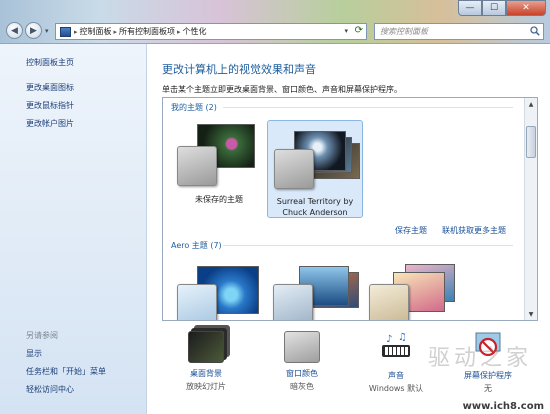 This screenshot has height=414, width=550. I want to click on recent-pages-dropdown: ▾, so click(47, 31).